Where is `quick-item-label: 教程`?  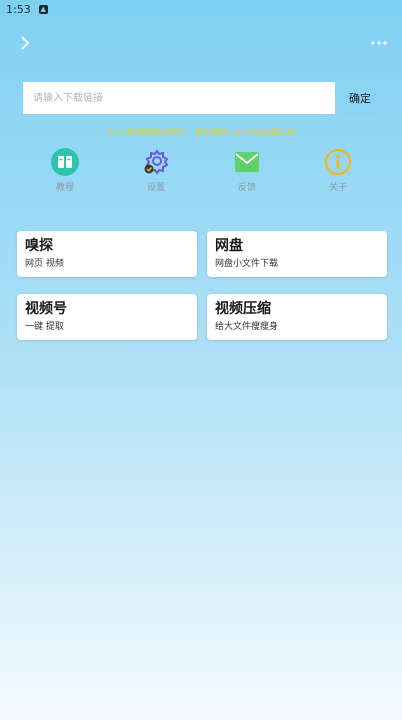 quick-item-label: 教程 is located at coordinates (64, 188).